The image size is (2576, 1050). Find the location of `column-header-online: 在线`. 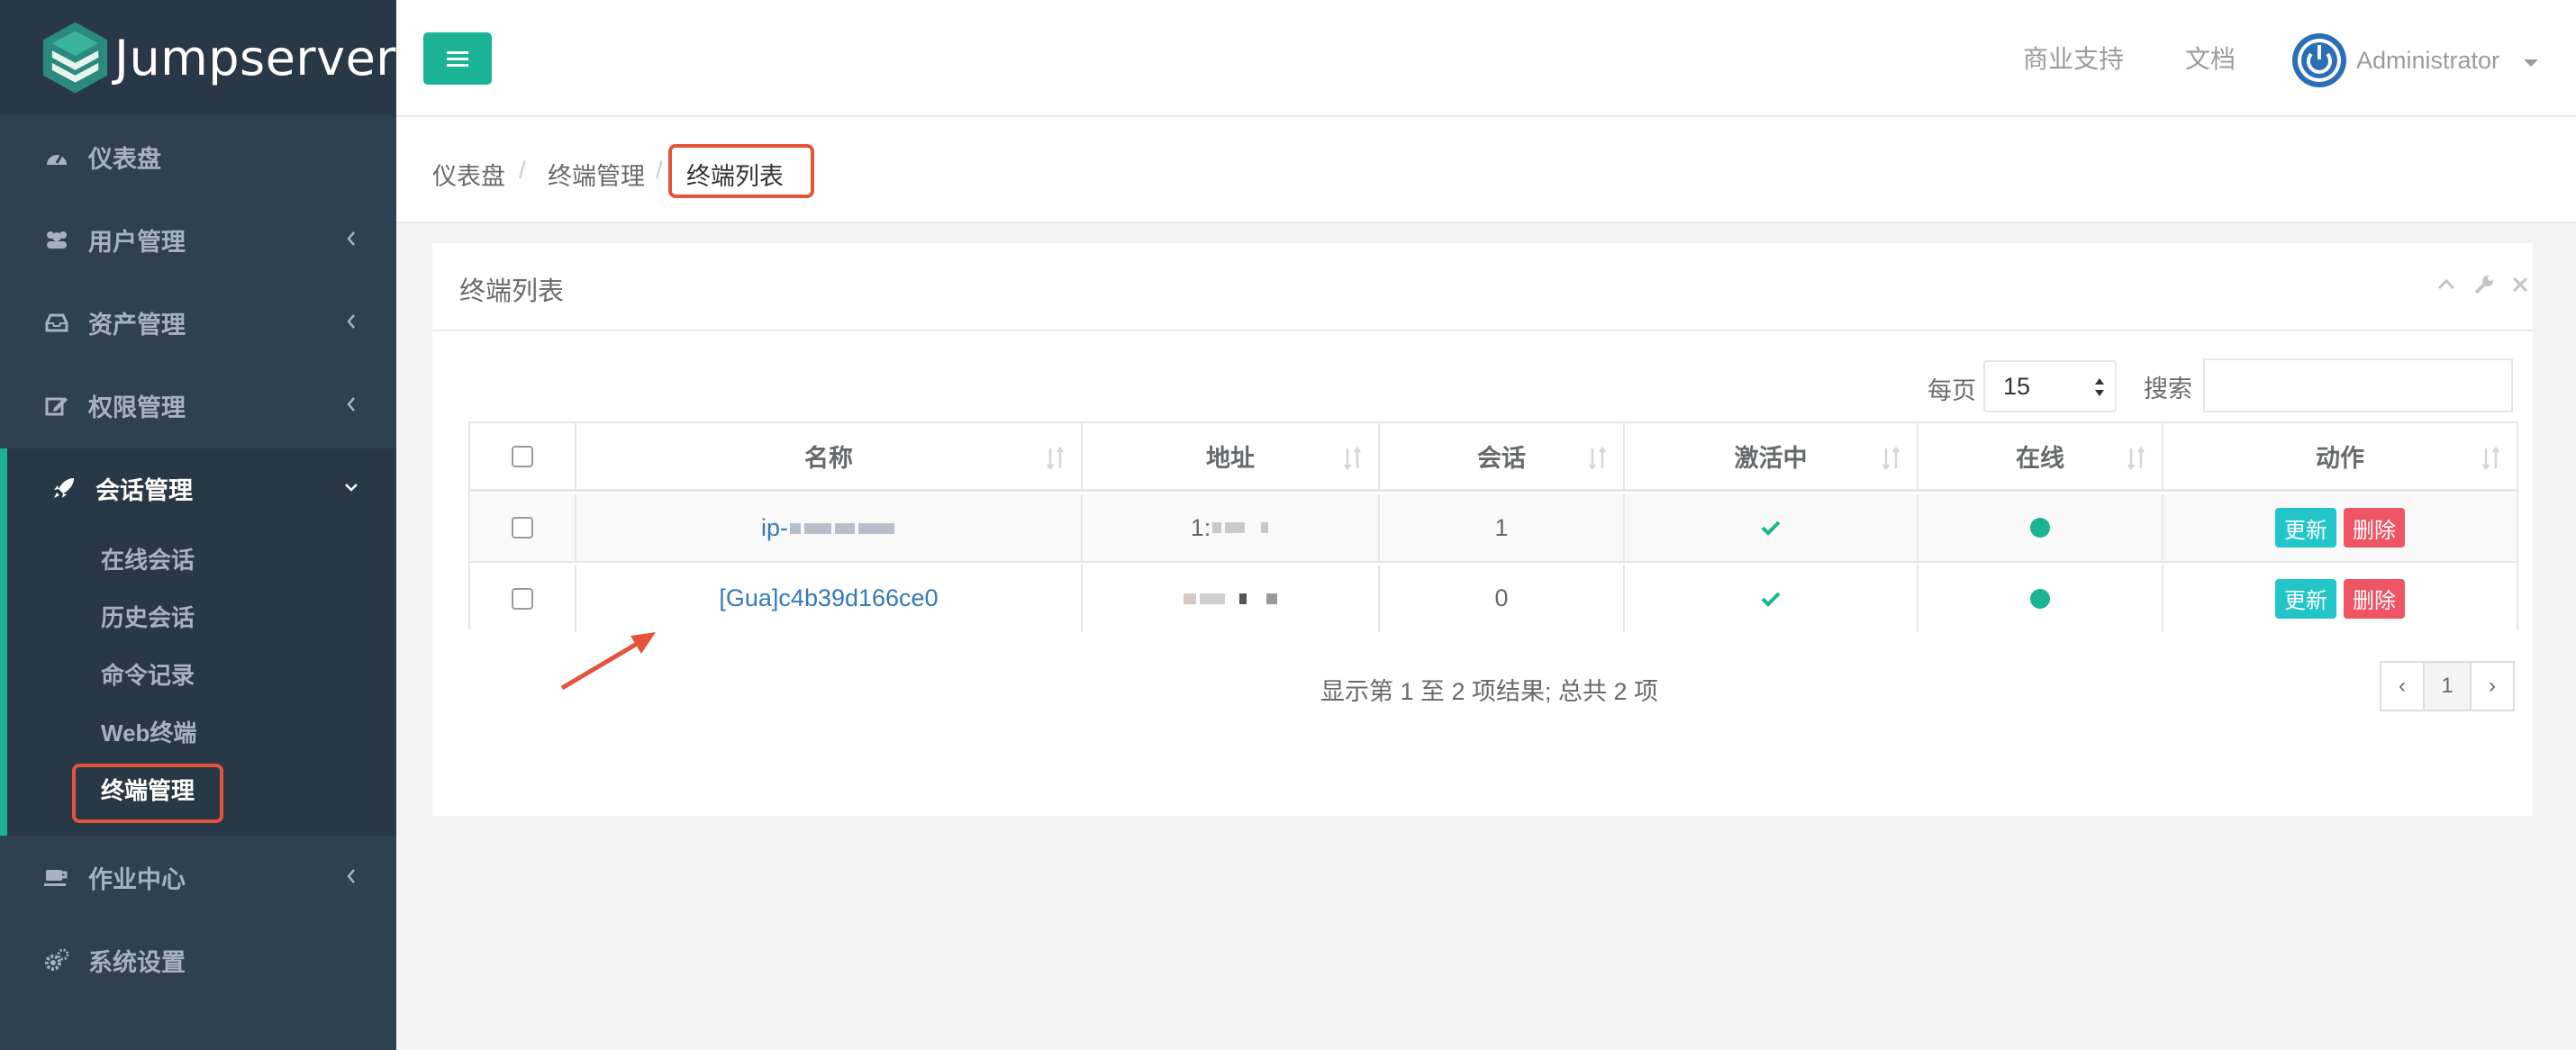

column-header-online: 在线 is located at coordinates (2040, 456).